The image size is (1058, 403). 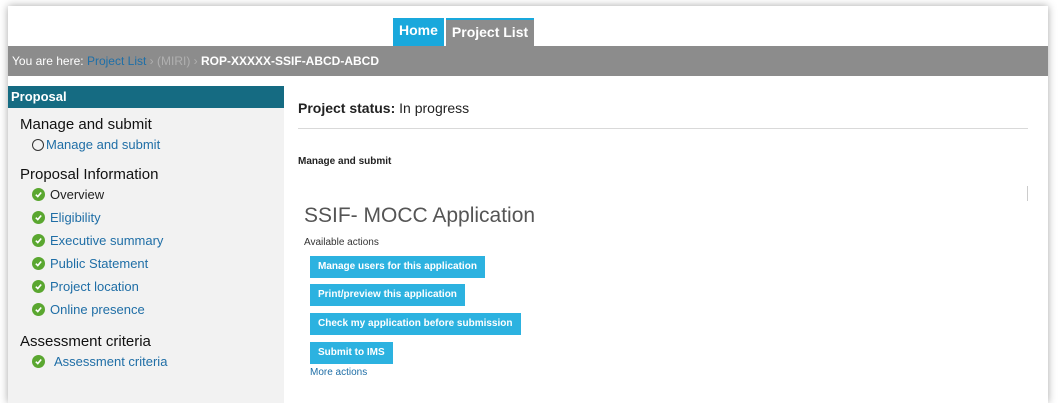 What do you see at coordinates (341, 242) in the screenshot?
I see `available-actions-label: Available actions` at bounding box center [341, 242].